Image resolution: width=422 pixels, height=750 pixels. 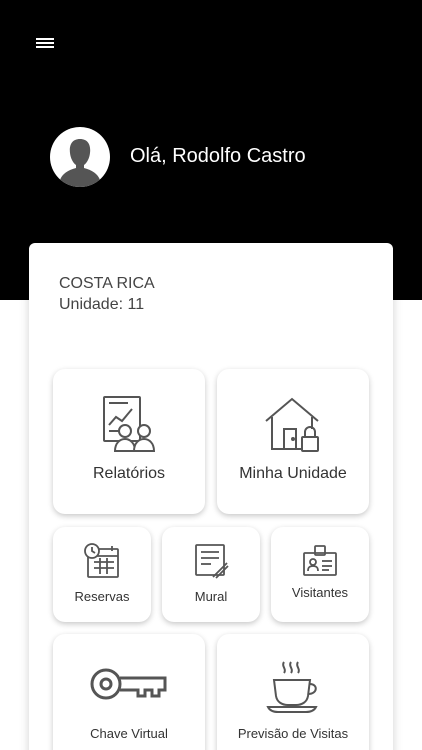 I want to click on virtual-key-label: Chave Virtual, so click(x=129, y=733).